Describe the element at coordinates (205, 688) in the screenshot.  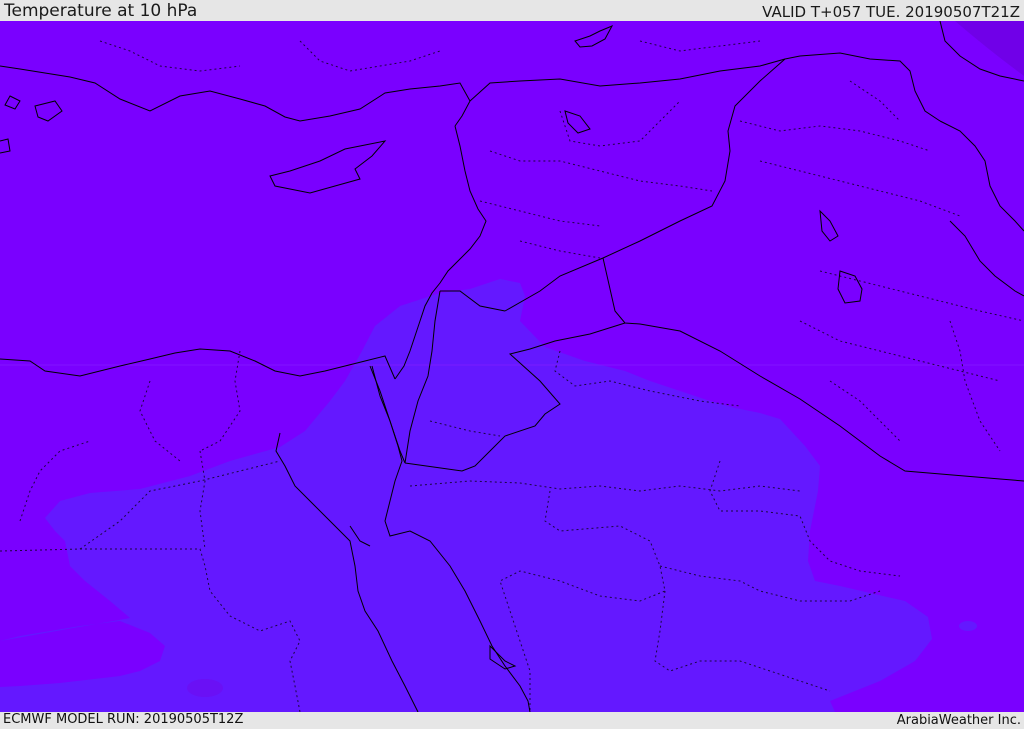
I see `small-cold-blob` at that location.